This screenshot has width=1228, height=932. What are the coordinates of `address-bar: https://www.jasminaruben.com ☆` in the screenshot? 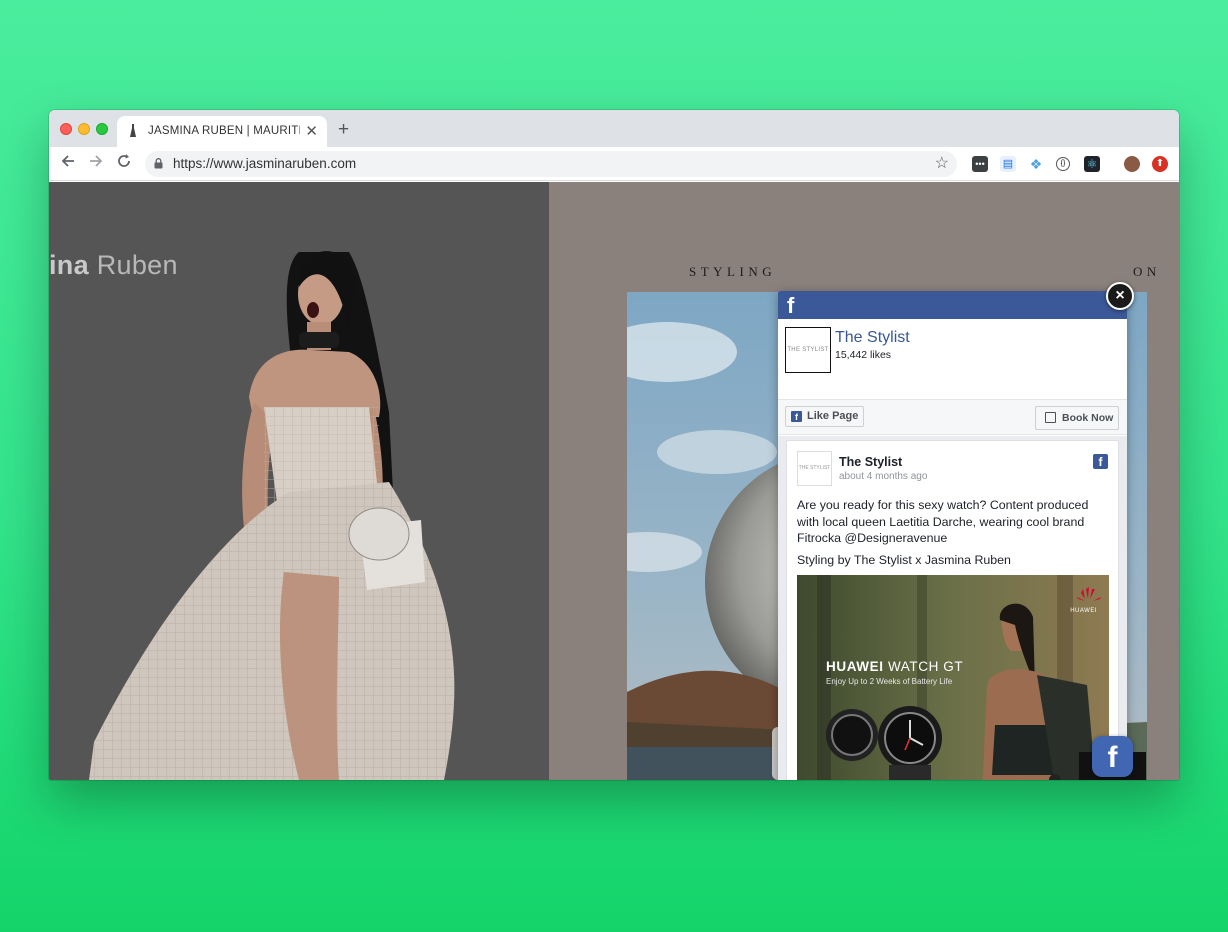 It's located at (551, 164).